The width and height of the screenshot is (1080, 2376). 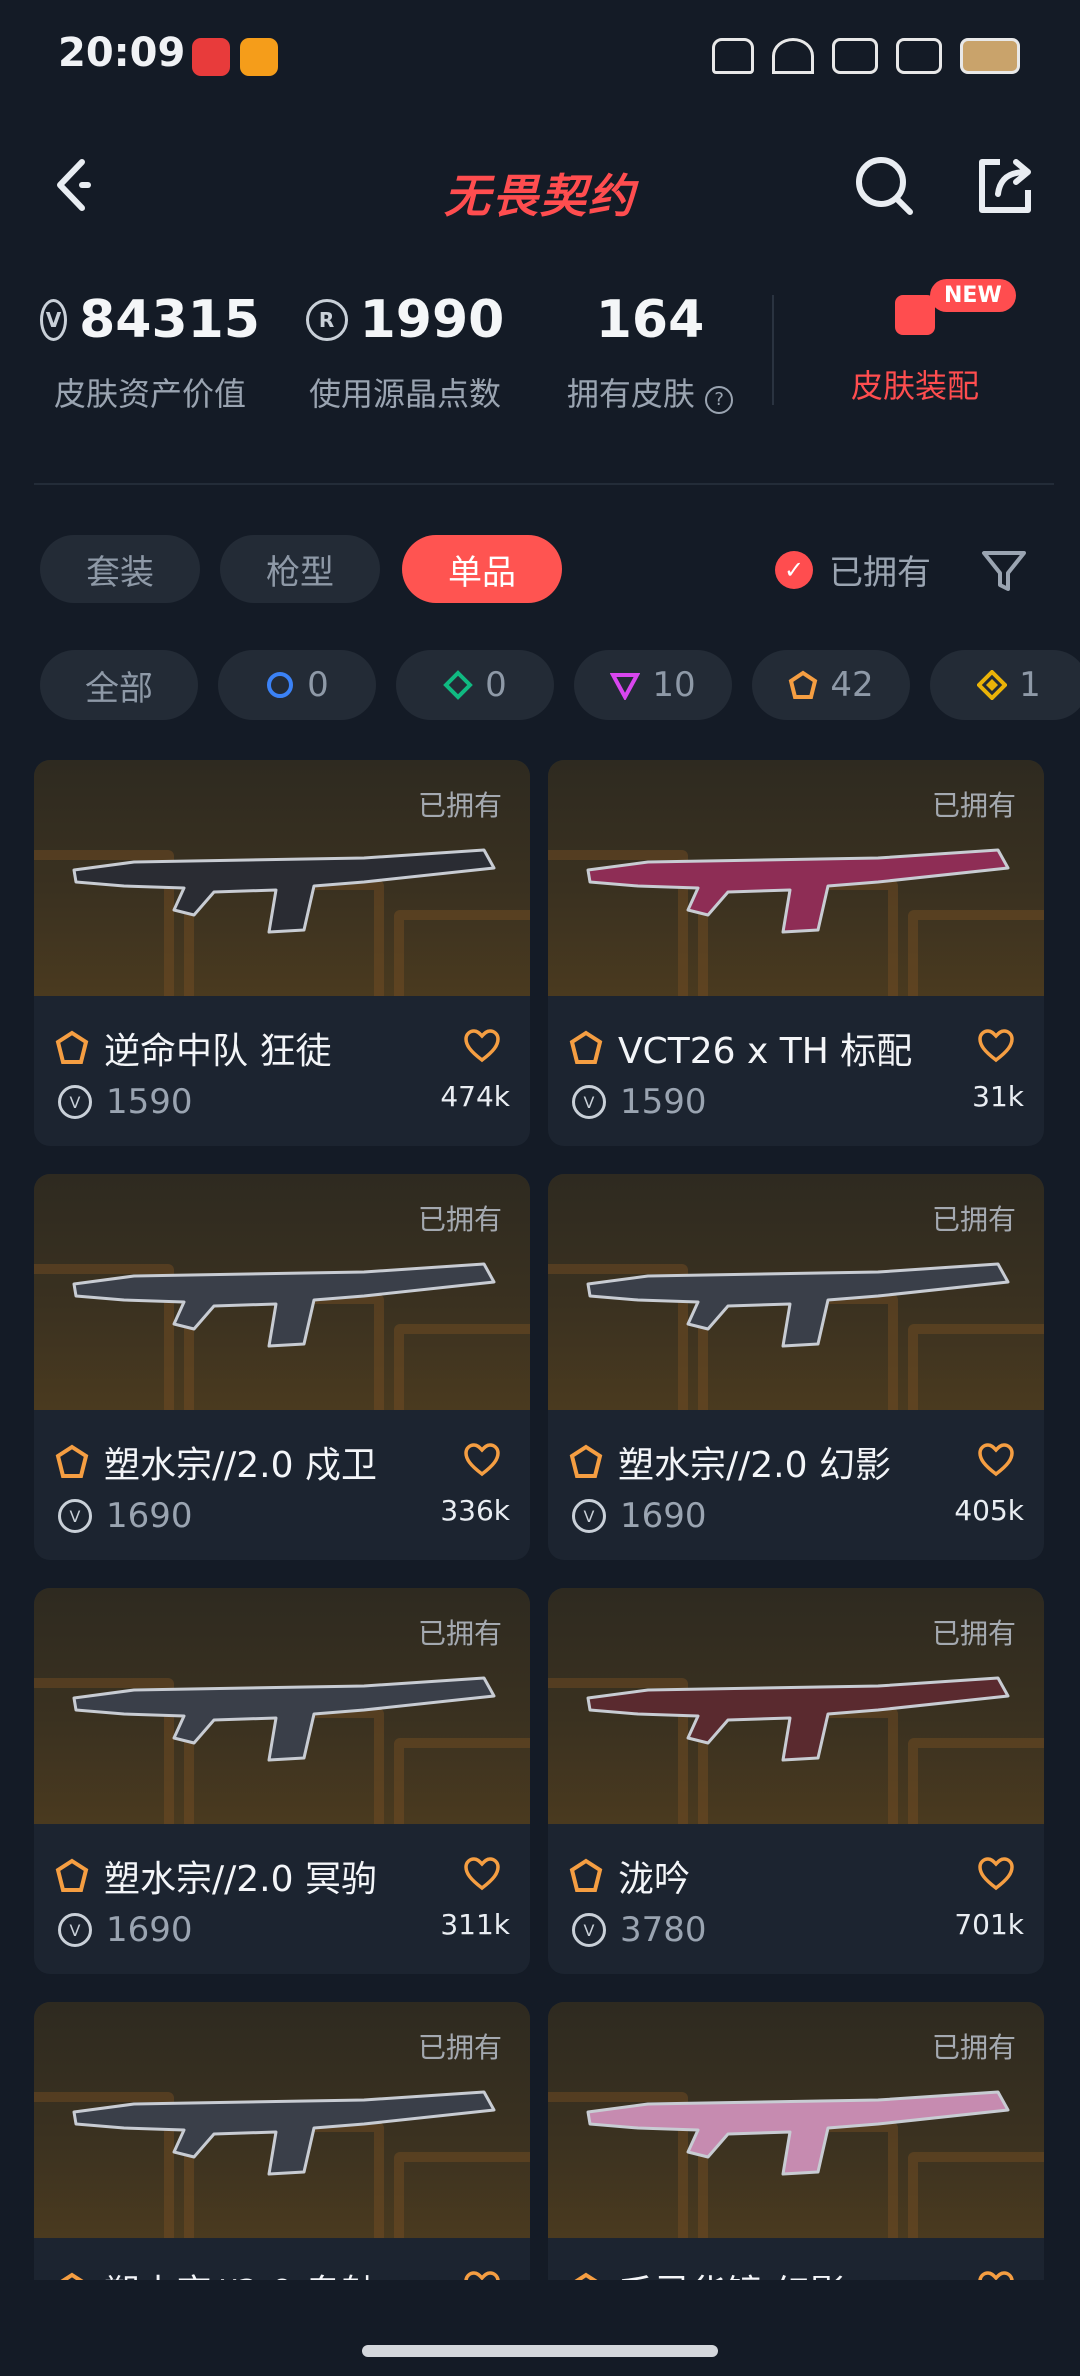 I want to click on tier-exclusive: 42, so click(x=831, y=685).